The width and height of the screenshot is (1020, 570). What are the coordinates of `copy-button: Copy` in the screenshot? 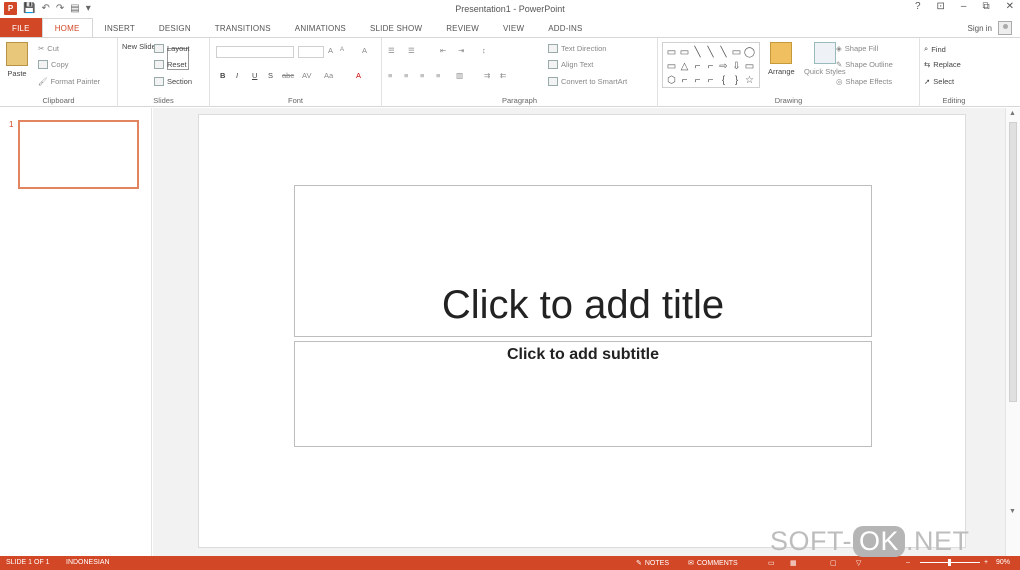 It's located at (53, 64).